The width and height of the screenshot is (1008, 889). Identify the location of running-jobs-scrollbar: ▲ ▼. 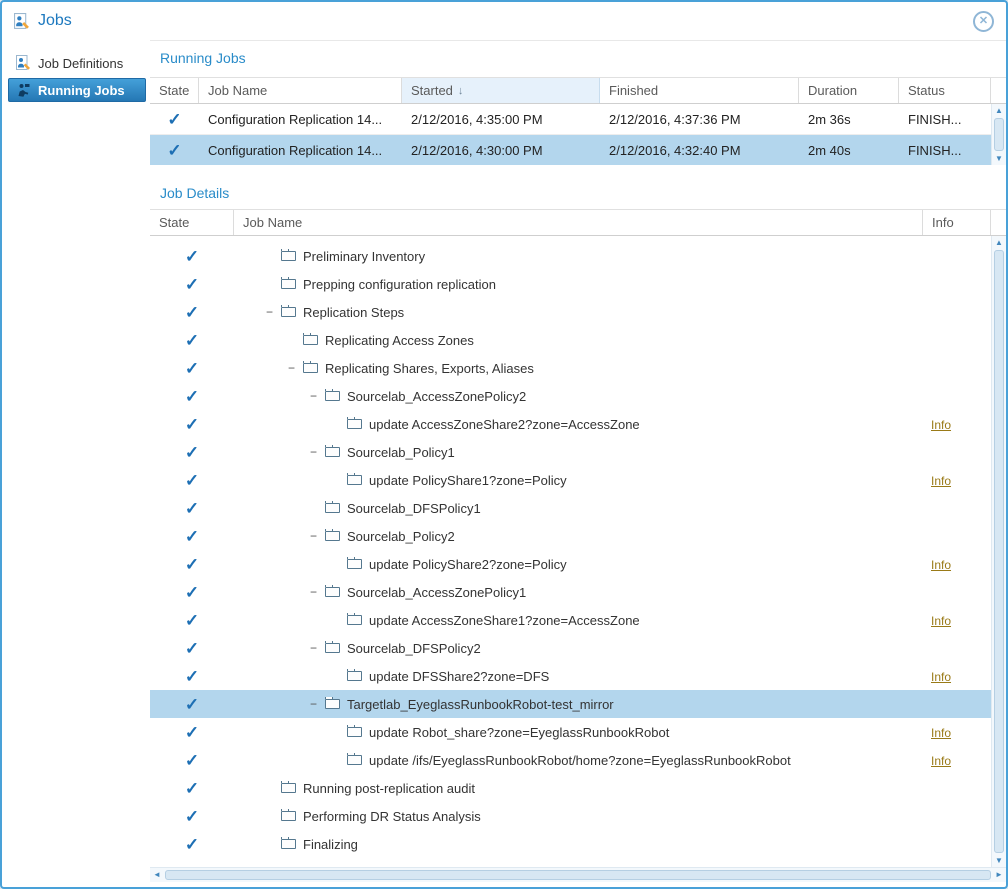
(998, 134).